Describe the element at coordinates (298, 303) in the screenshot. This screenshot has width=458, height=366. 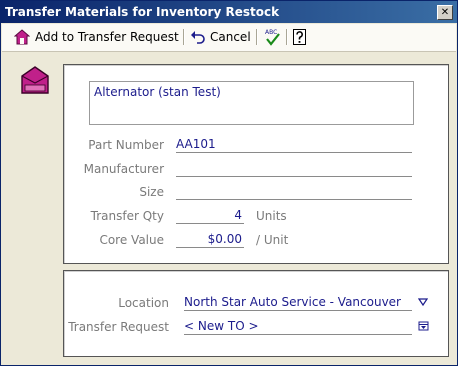
I see `location-dropdown: North Star Auto Service - Vancouver` at that location.